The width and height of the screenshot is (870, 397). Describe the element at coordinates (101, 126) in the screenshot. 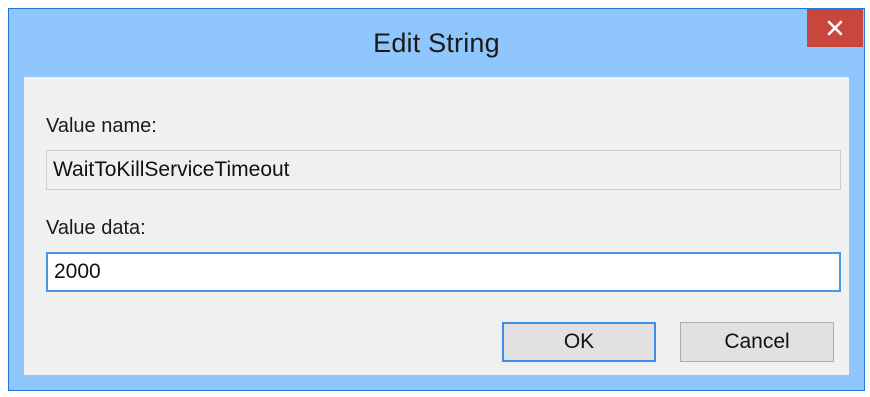

I see `value-name-label: Value name:` at that location.